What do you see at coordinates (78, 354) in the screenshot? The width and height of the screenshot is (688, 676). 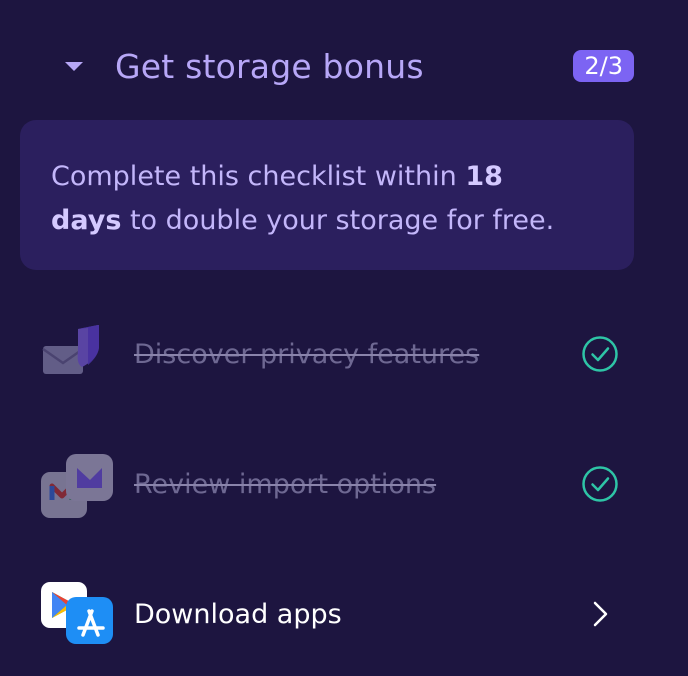 I see `privacy-shield-icon` at bounding box center [78, 354].